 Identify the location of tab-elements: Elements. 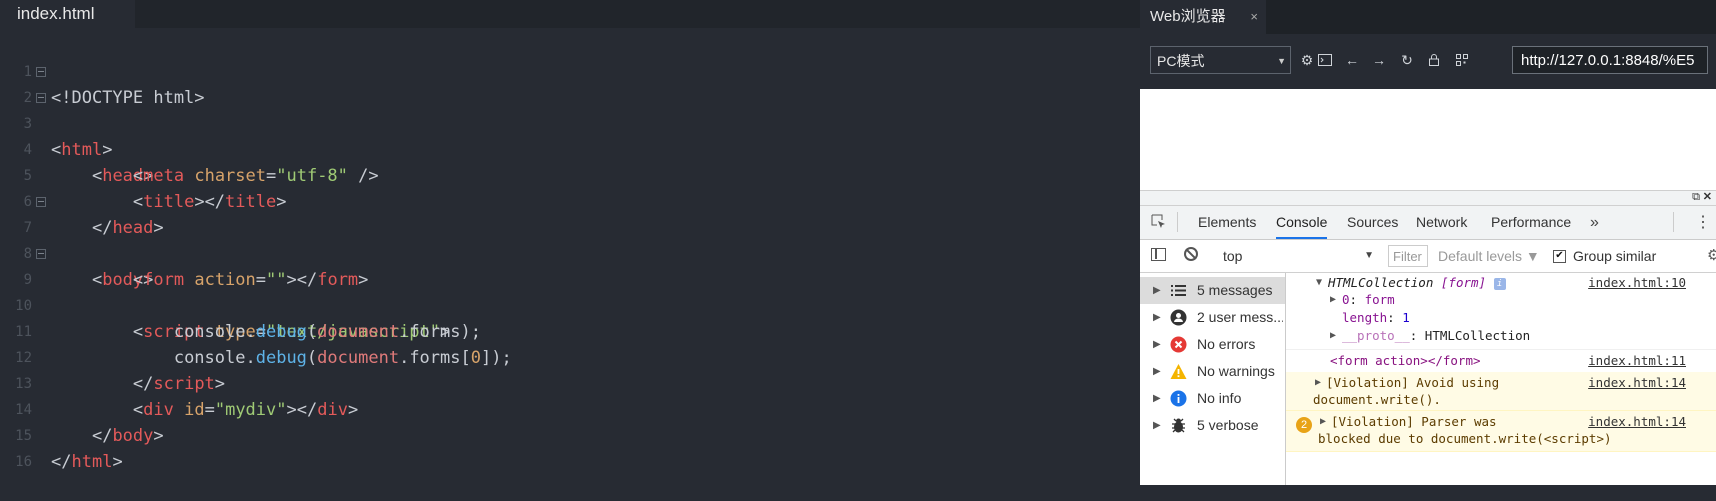
(1227, 222).